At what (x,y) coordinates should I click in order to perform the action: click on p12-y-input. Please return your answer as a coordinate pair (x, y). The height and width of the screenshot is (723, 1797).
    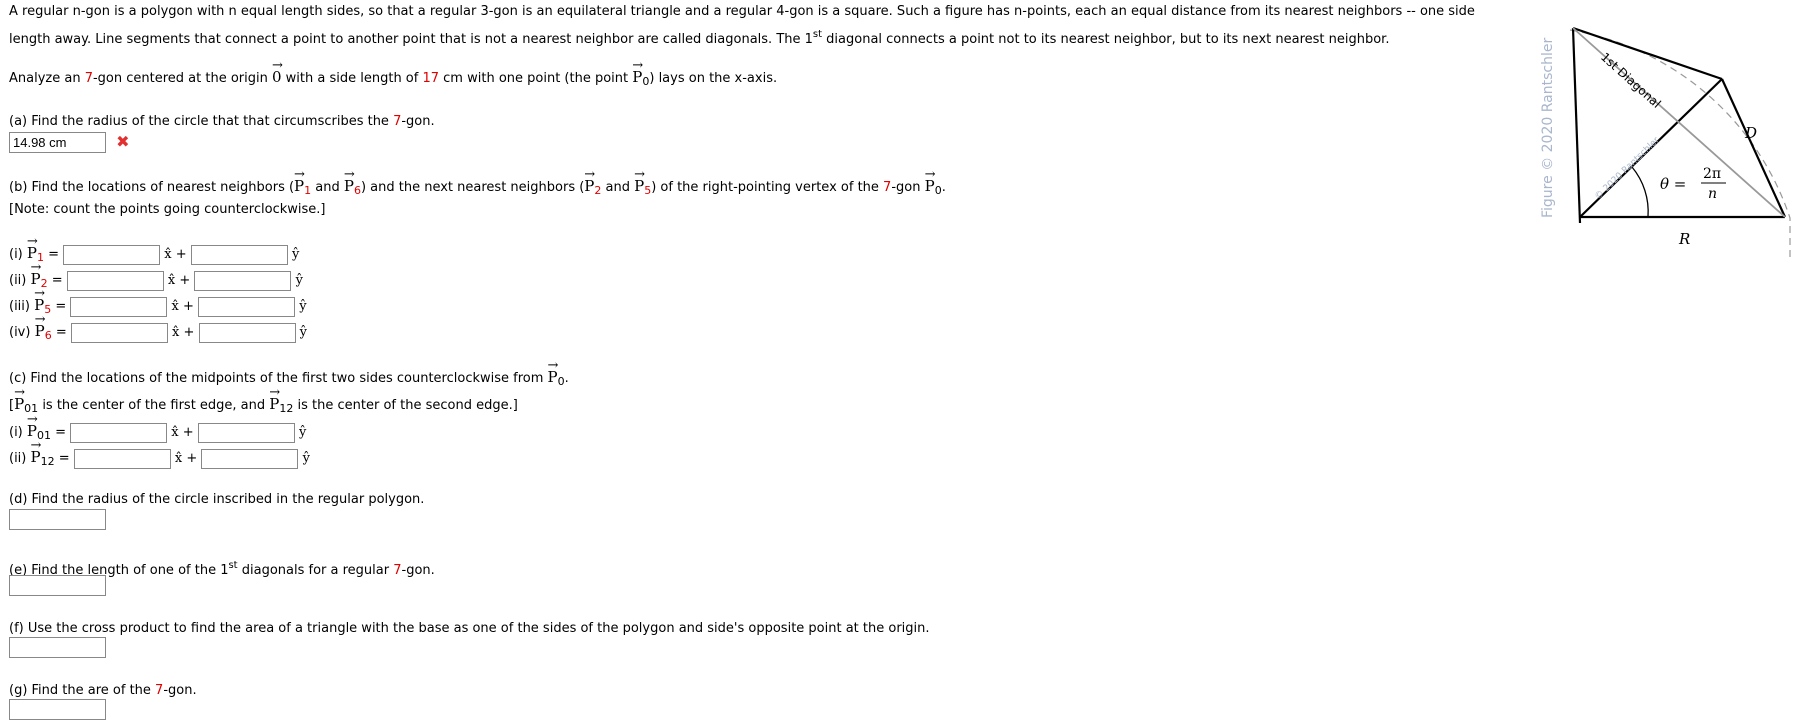
    Looking at the image, I should click on (250, 458).